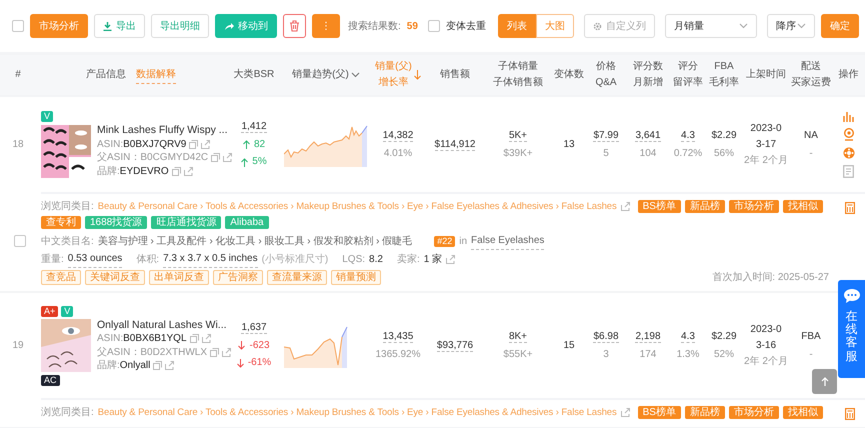 This screenshot has width=865, height=428. I want to click on tool-tag-button: 出单词反查, so click(179, 277).